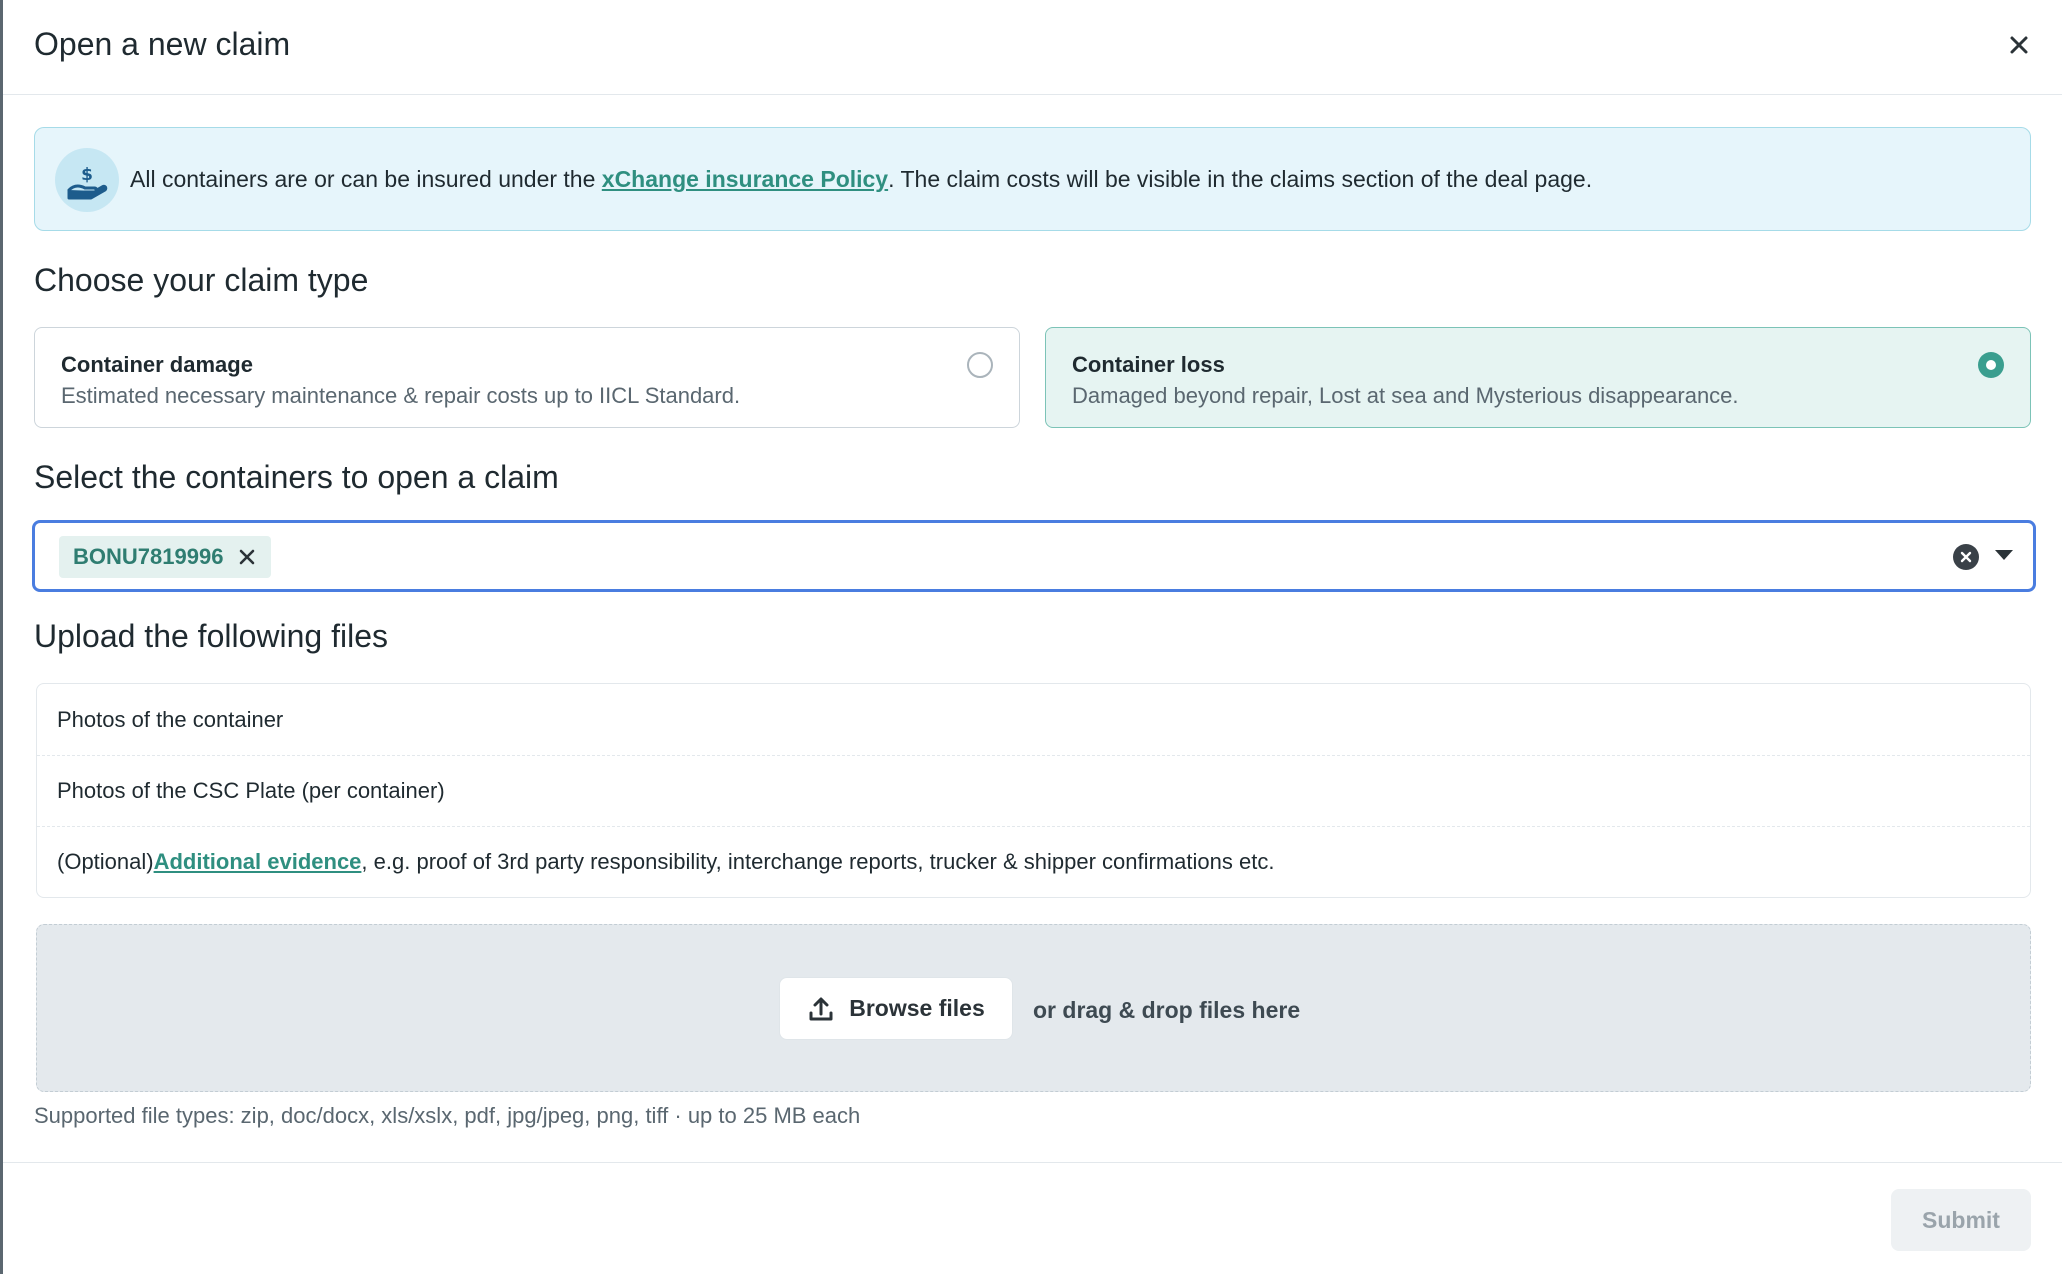 This screenshot has height=1274, width=2062. I want to click on additional-evidence-link: Additional evidence, so click(258, 862).